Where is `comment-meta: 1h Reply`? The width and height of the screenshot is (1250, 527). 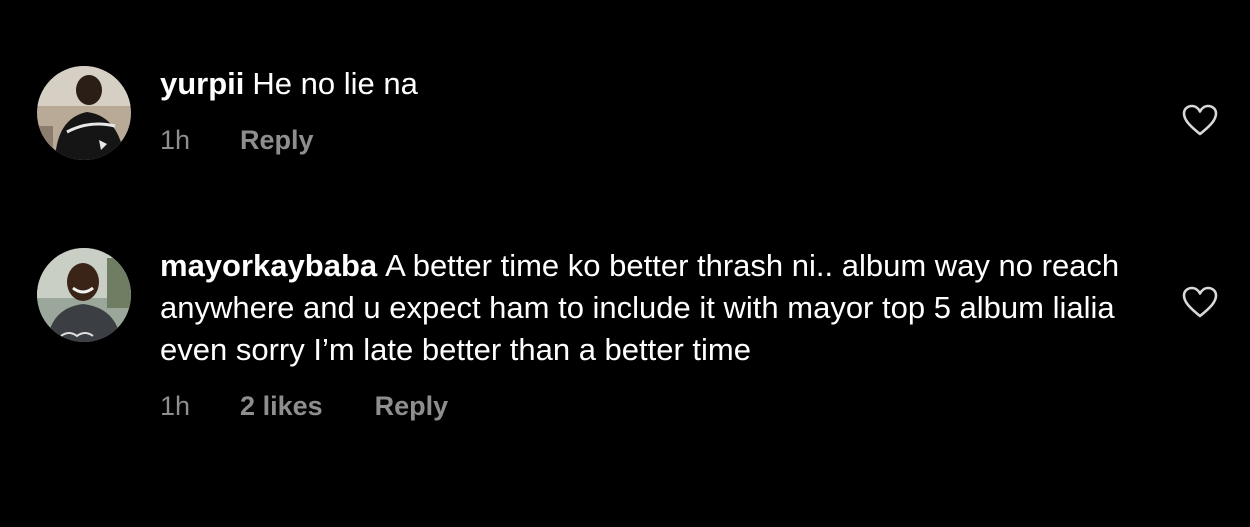 comment-meta: 1h Reply is located at coordinates (640, 140).